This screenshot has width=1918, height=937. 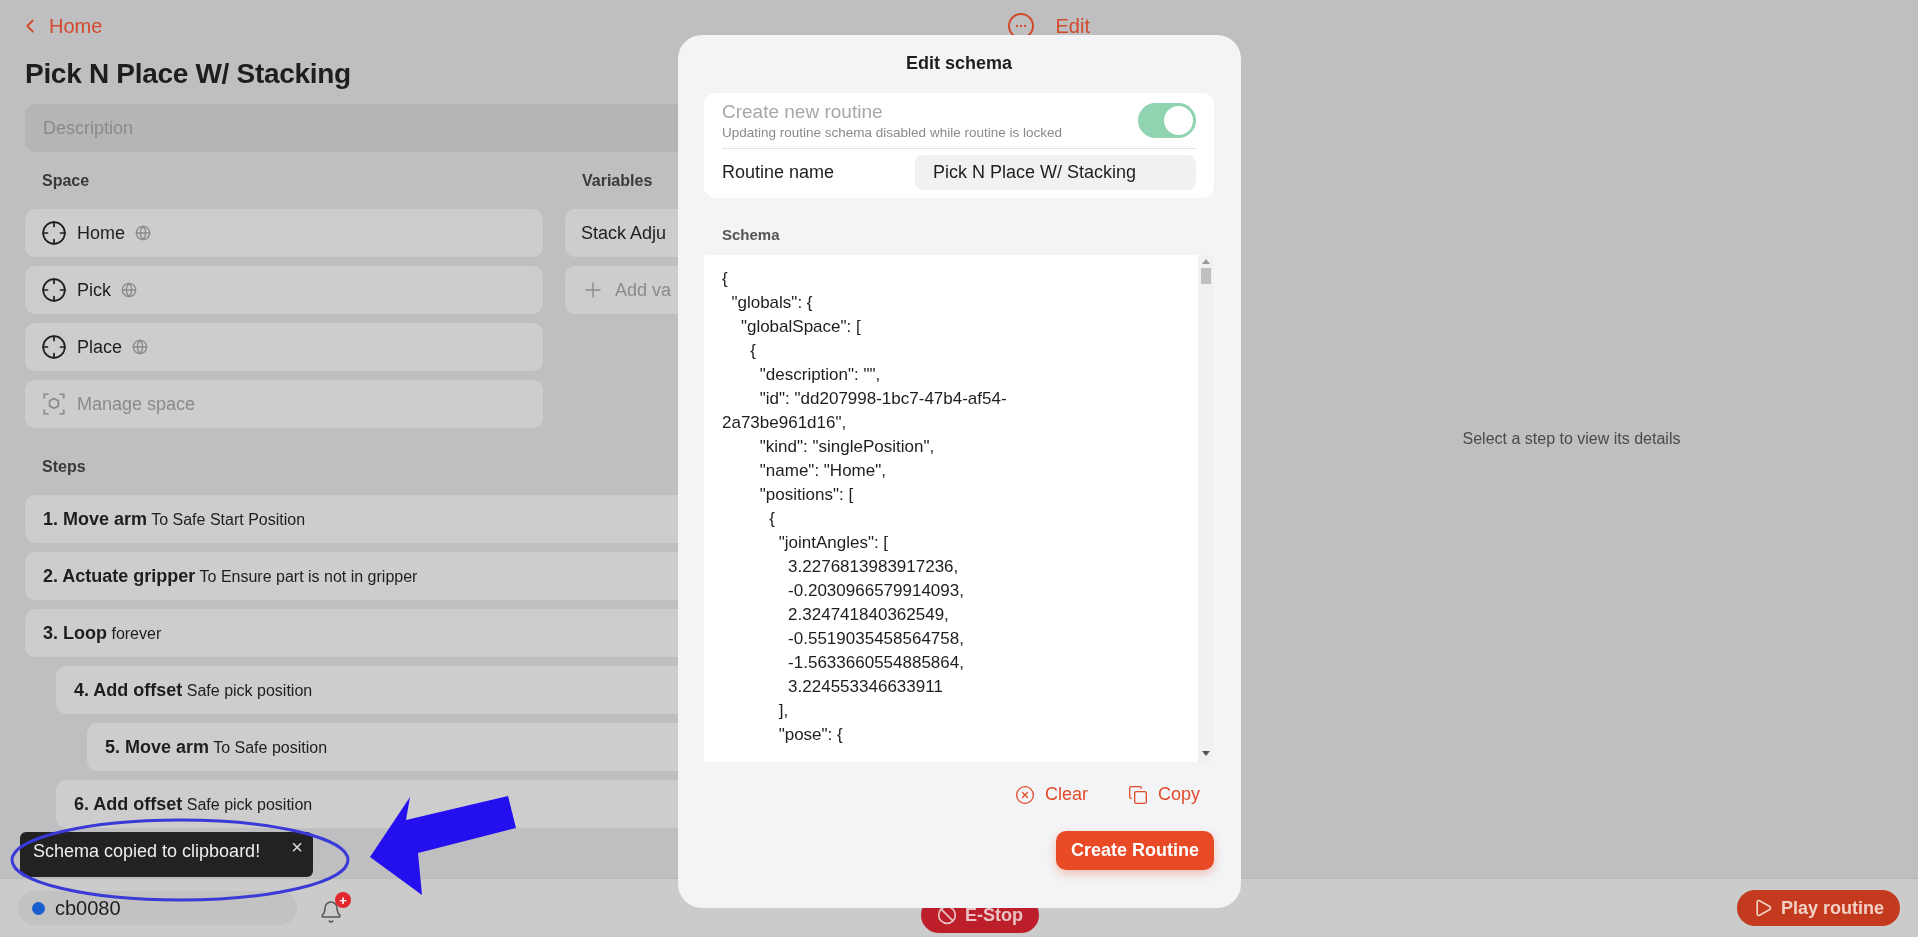 I want to click on scrollbar, so click(x=1206, y=508).